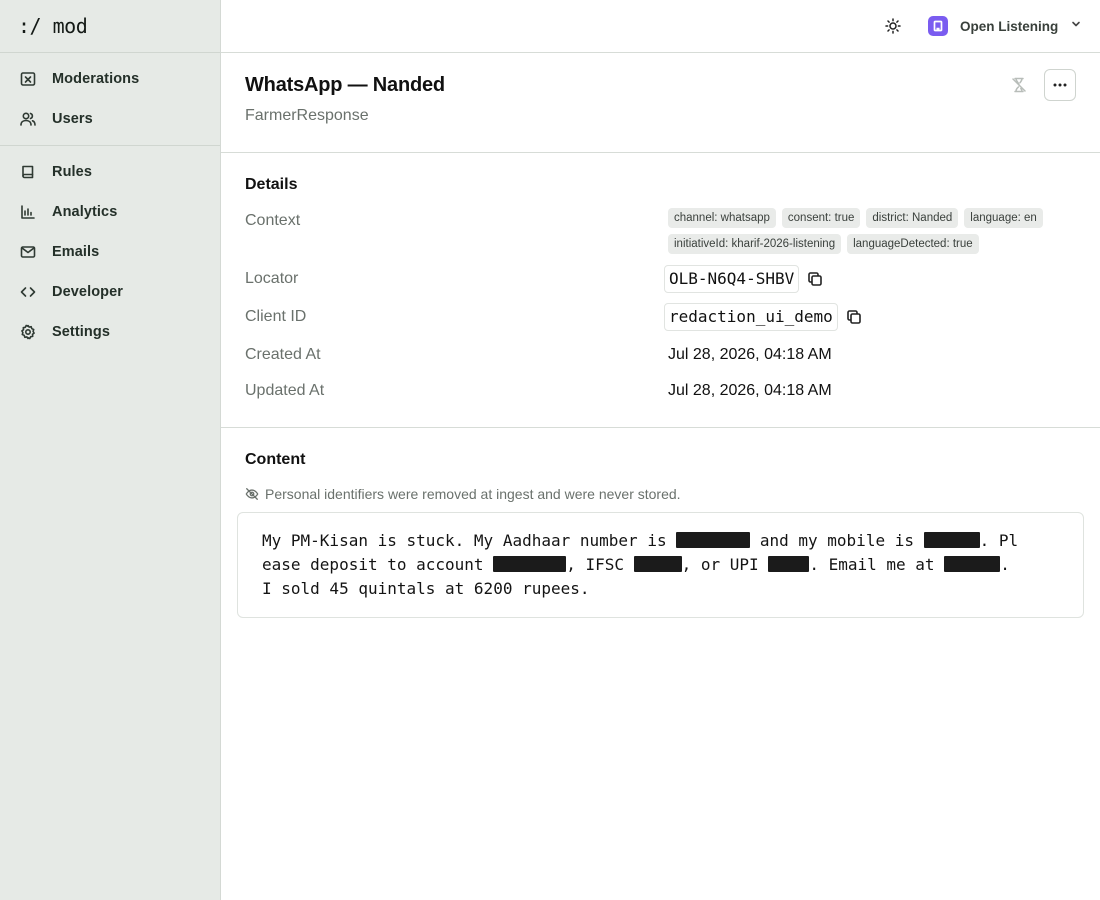  What do you see at coordinates (72, 119) in the screenshot?
I see `sidebar-item-label: Users` at bounding box center [72, 119].